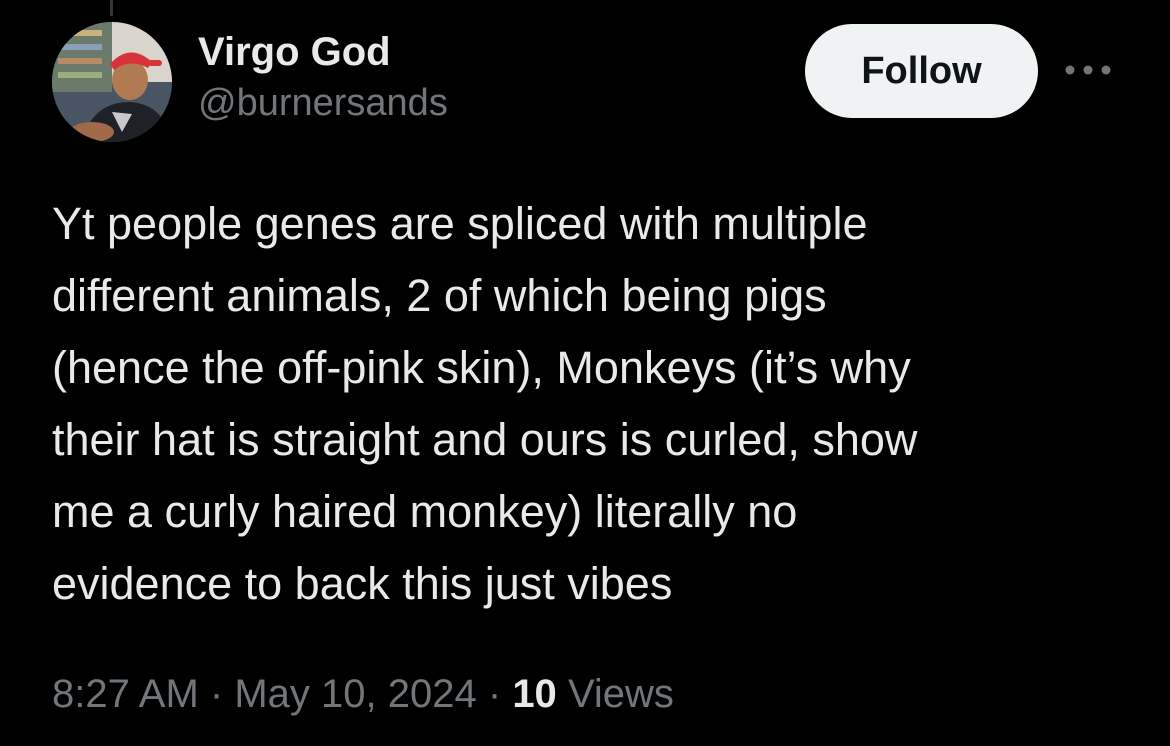 The image size is (1170, 746). What do you see at coordinates (621, 694) in the screenshot?
I see `views-label: Views` at bounding box center [621, 694].